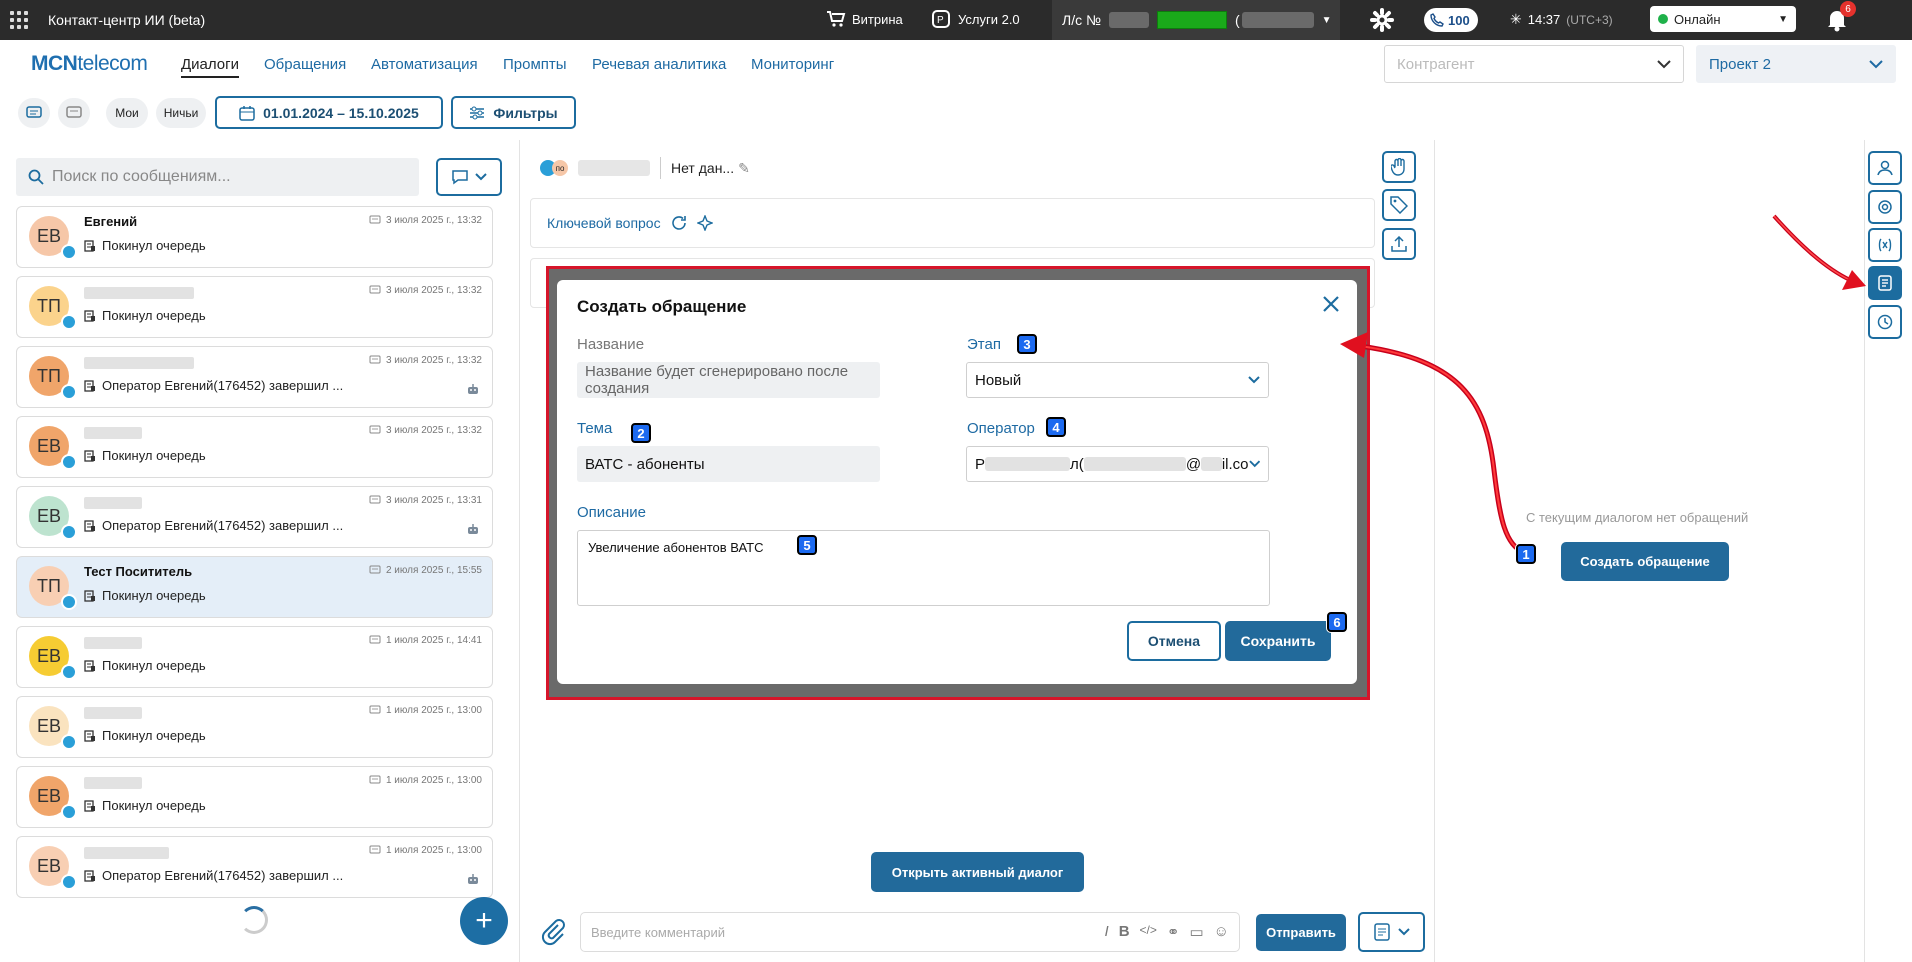  What do you see at coordinates (641, 433) in the screenshot?
I see `step-marker-2: 2` at bounding box center [641, 433].